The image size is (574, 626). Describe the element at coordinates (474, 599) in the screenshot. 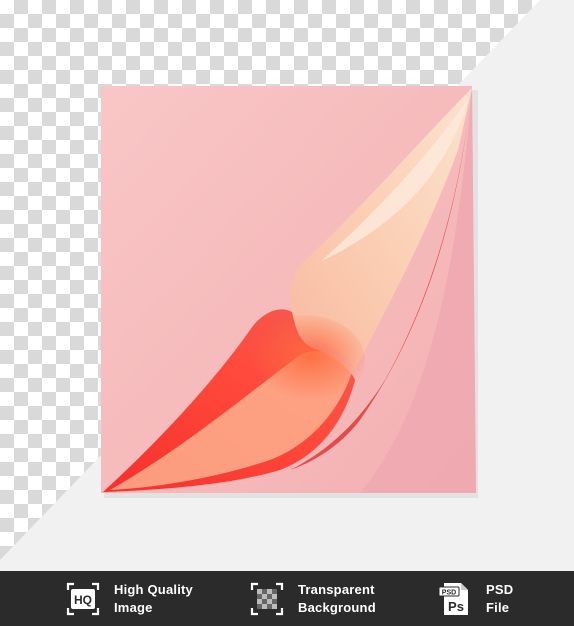

I see `feature-psd-file: PSD Ps PSD File` at that location.